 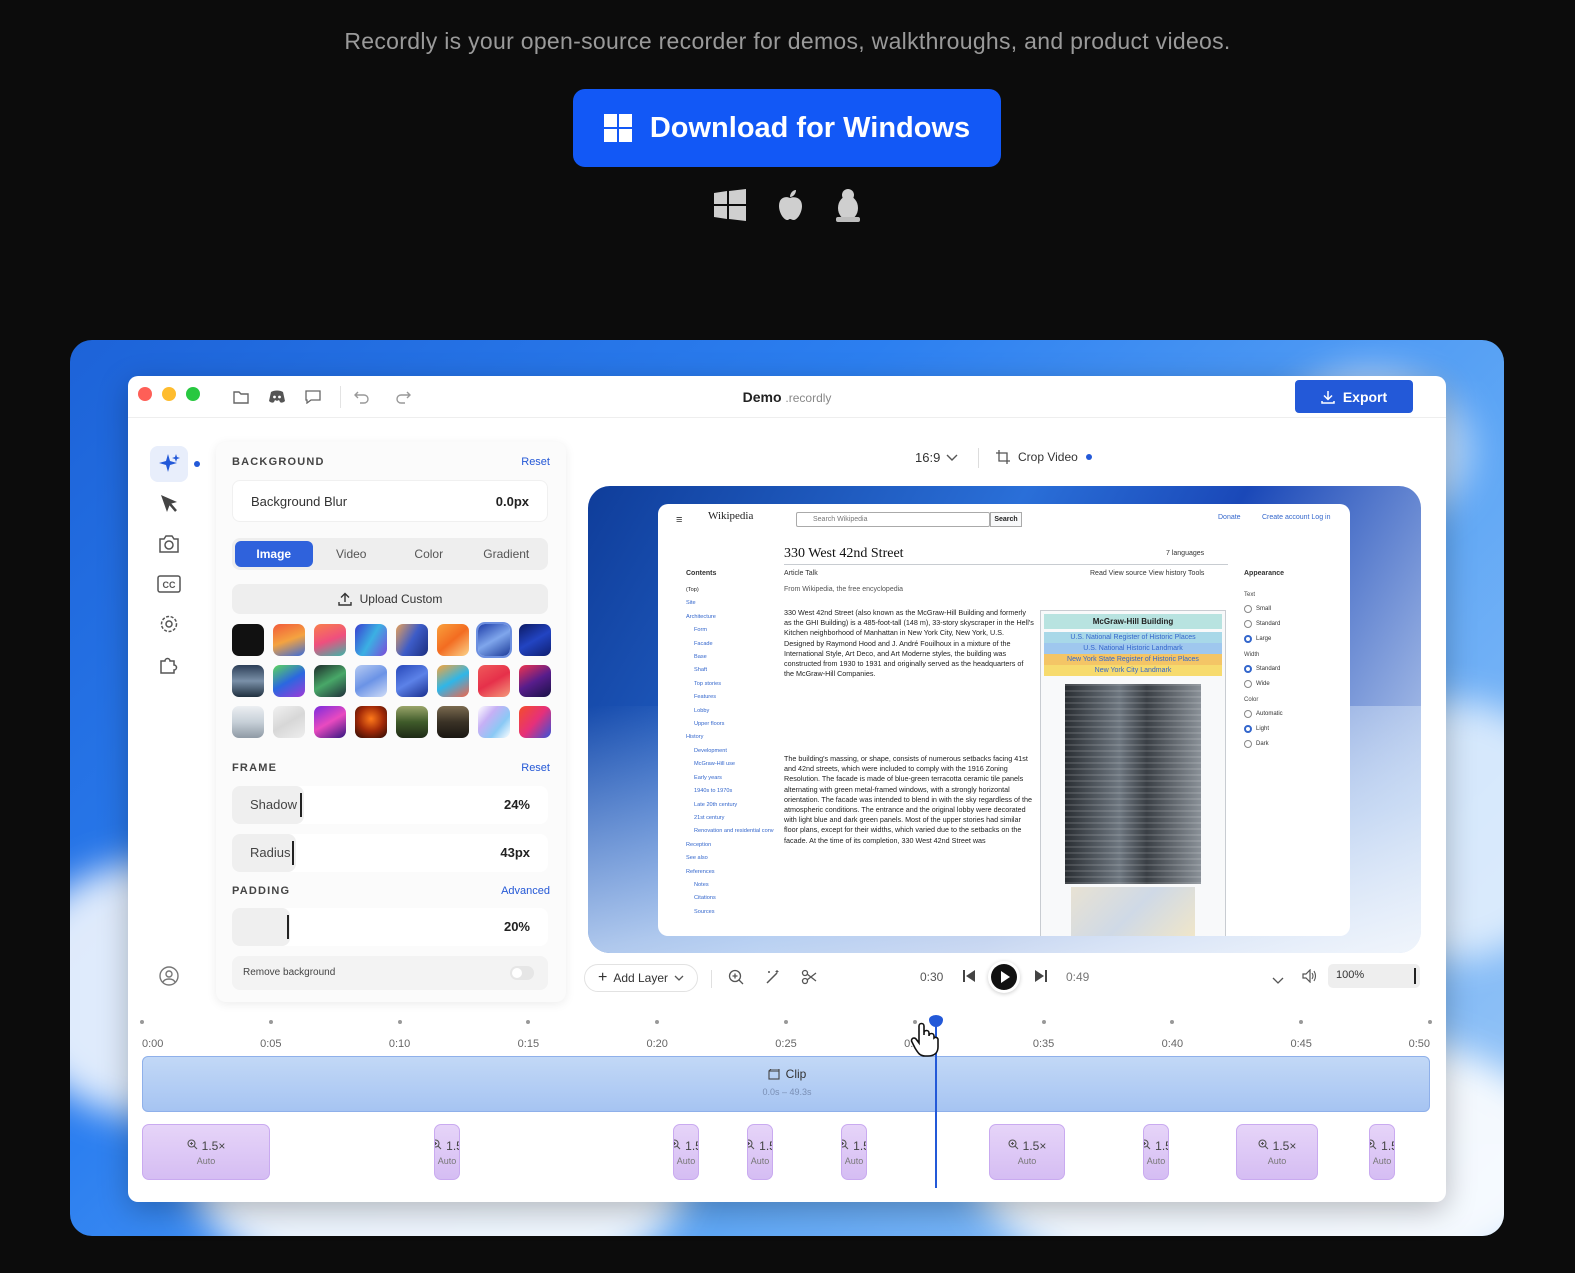 I want to click on aspect-ratio-select: 16:9, so click(x=936, y=457).